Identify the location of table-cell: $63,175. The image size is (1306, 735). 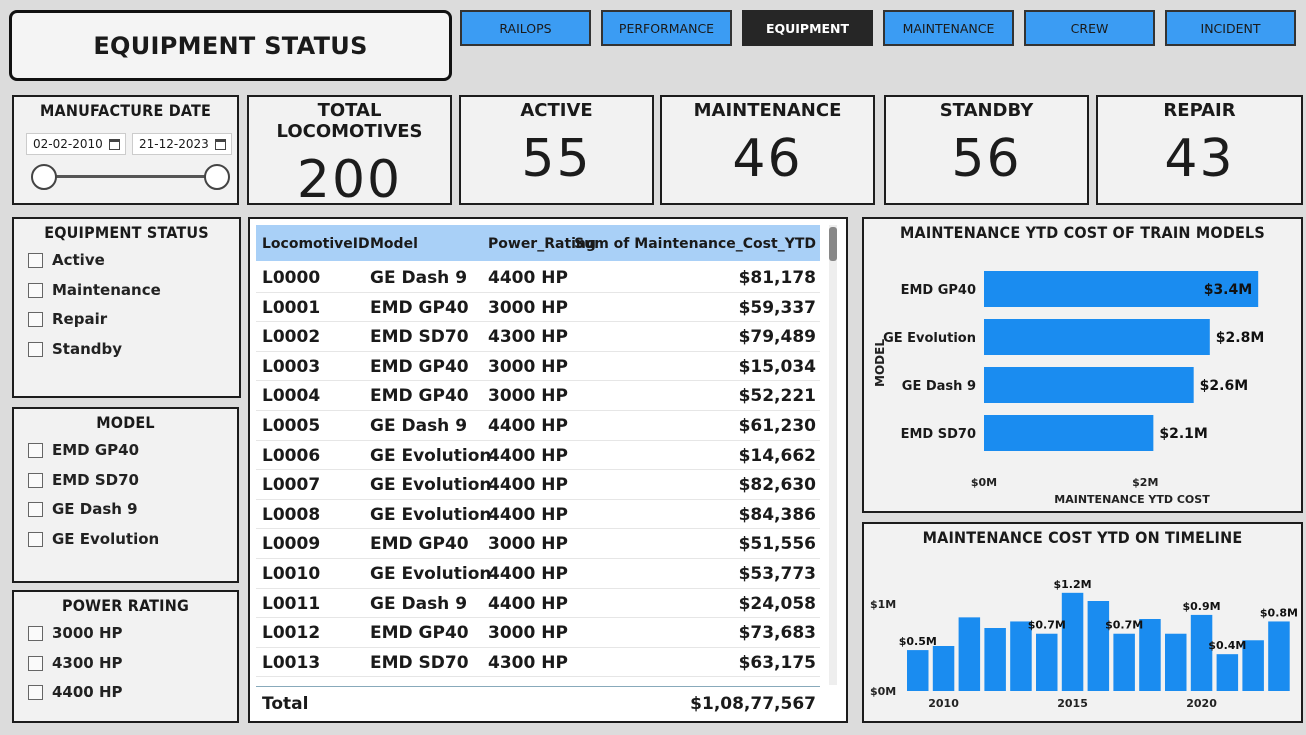
(777, 662).